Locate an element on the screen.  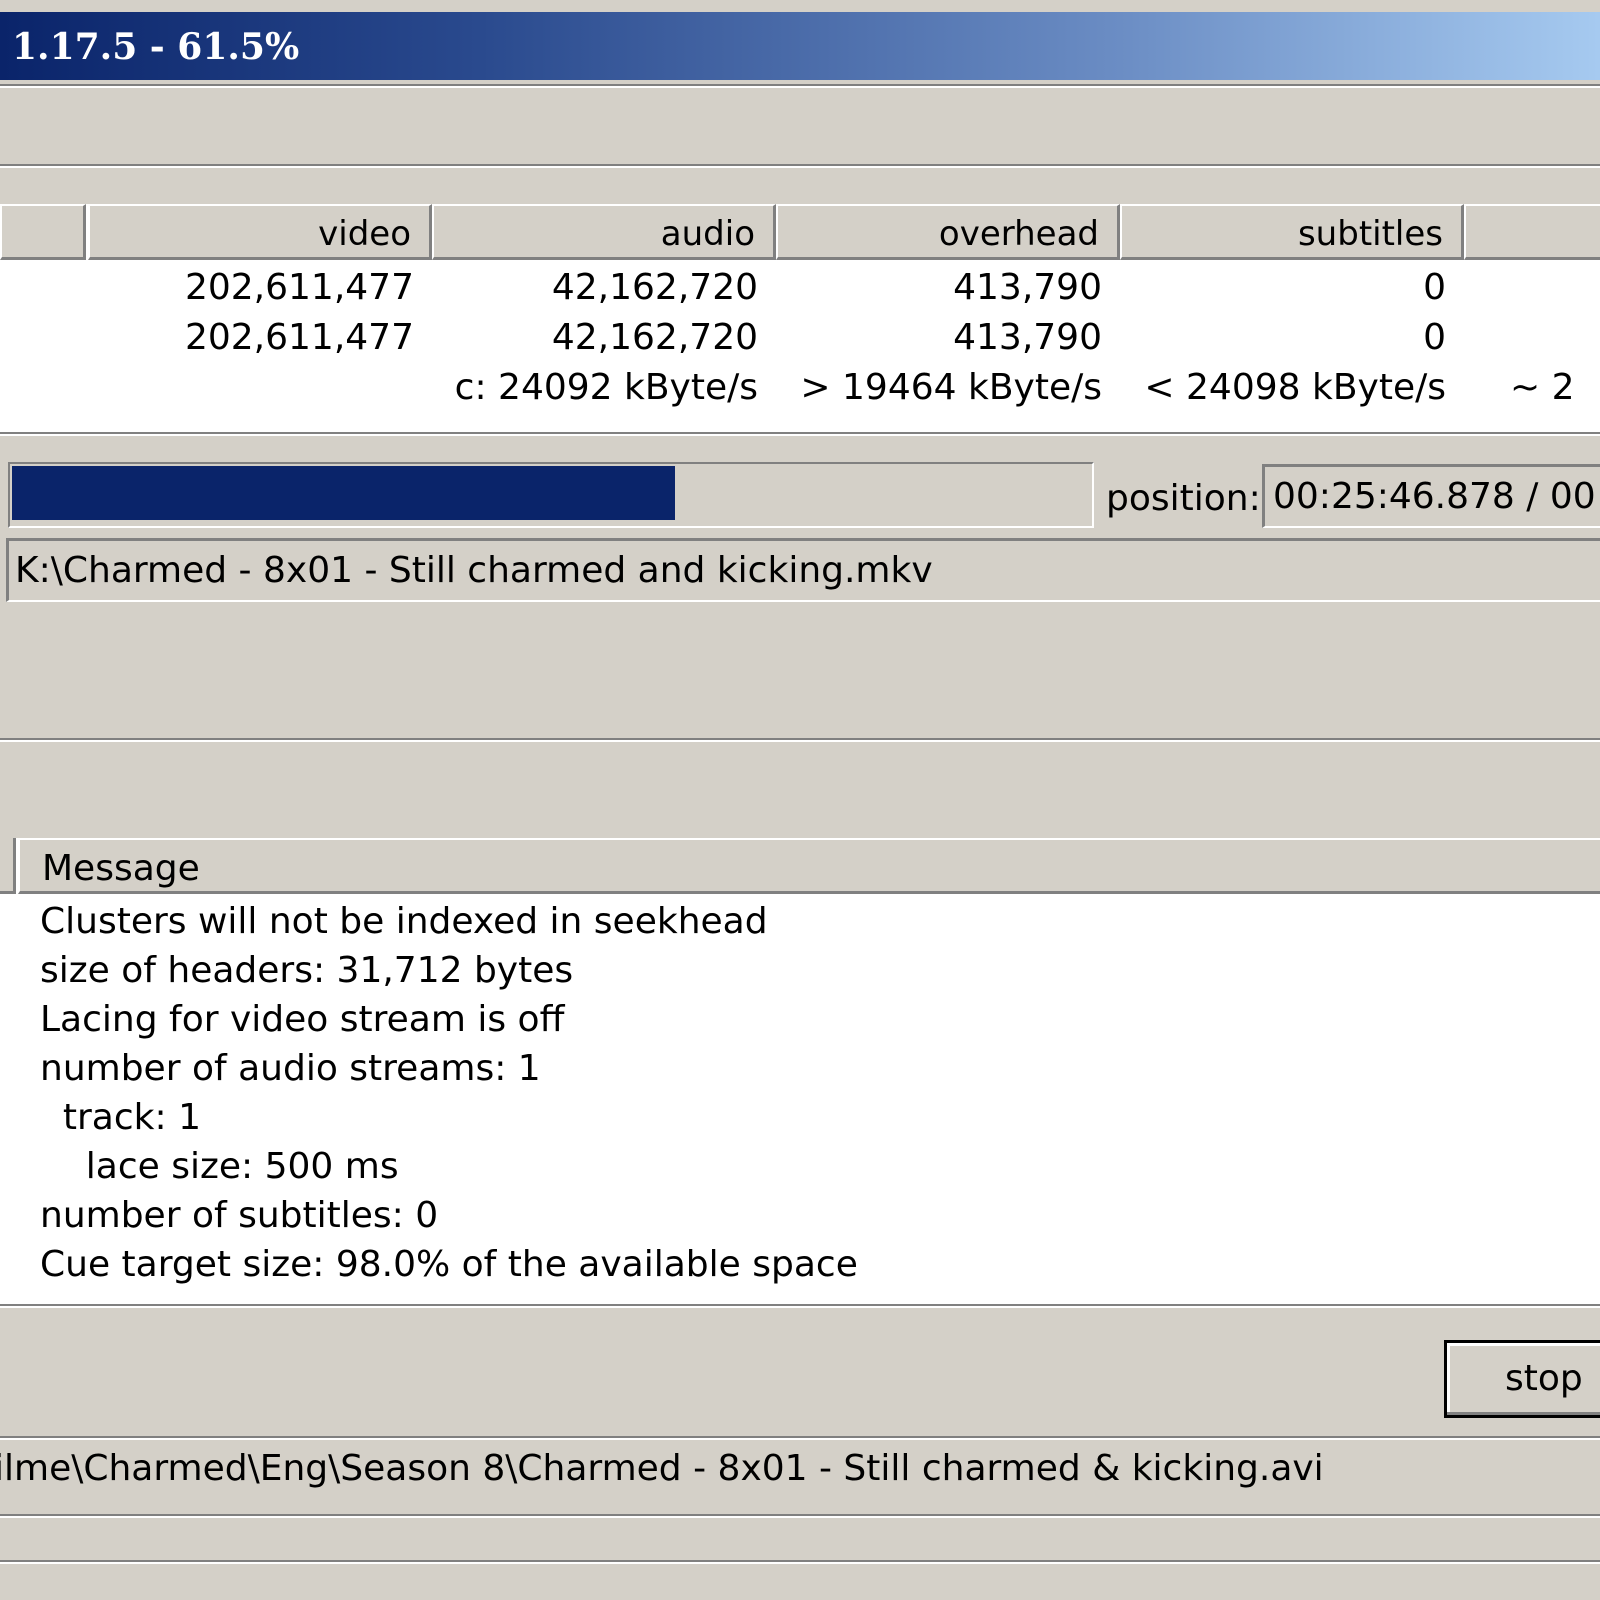
column-header-extra is located at coordinates (1532, 232).